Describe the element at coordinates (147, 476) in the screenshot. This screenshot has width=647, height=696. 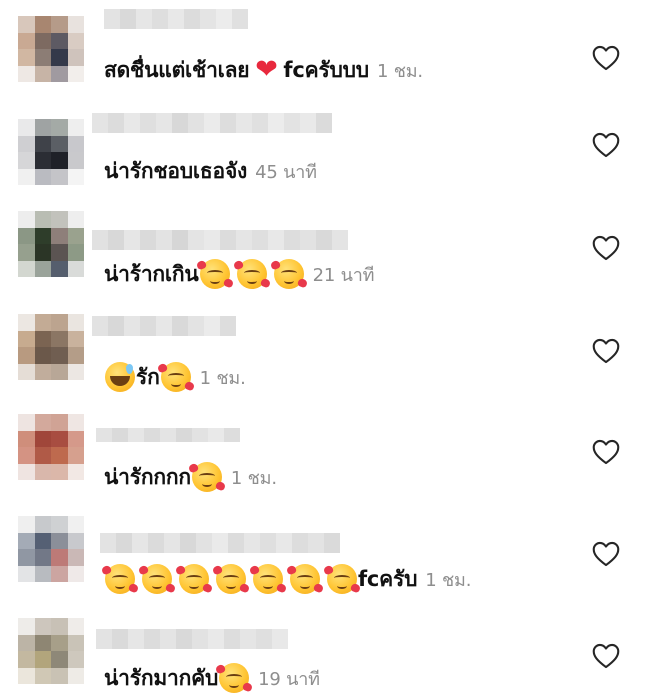
I see `comment-body: น่ารักกกก` at that location.